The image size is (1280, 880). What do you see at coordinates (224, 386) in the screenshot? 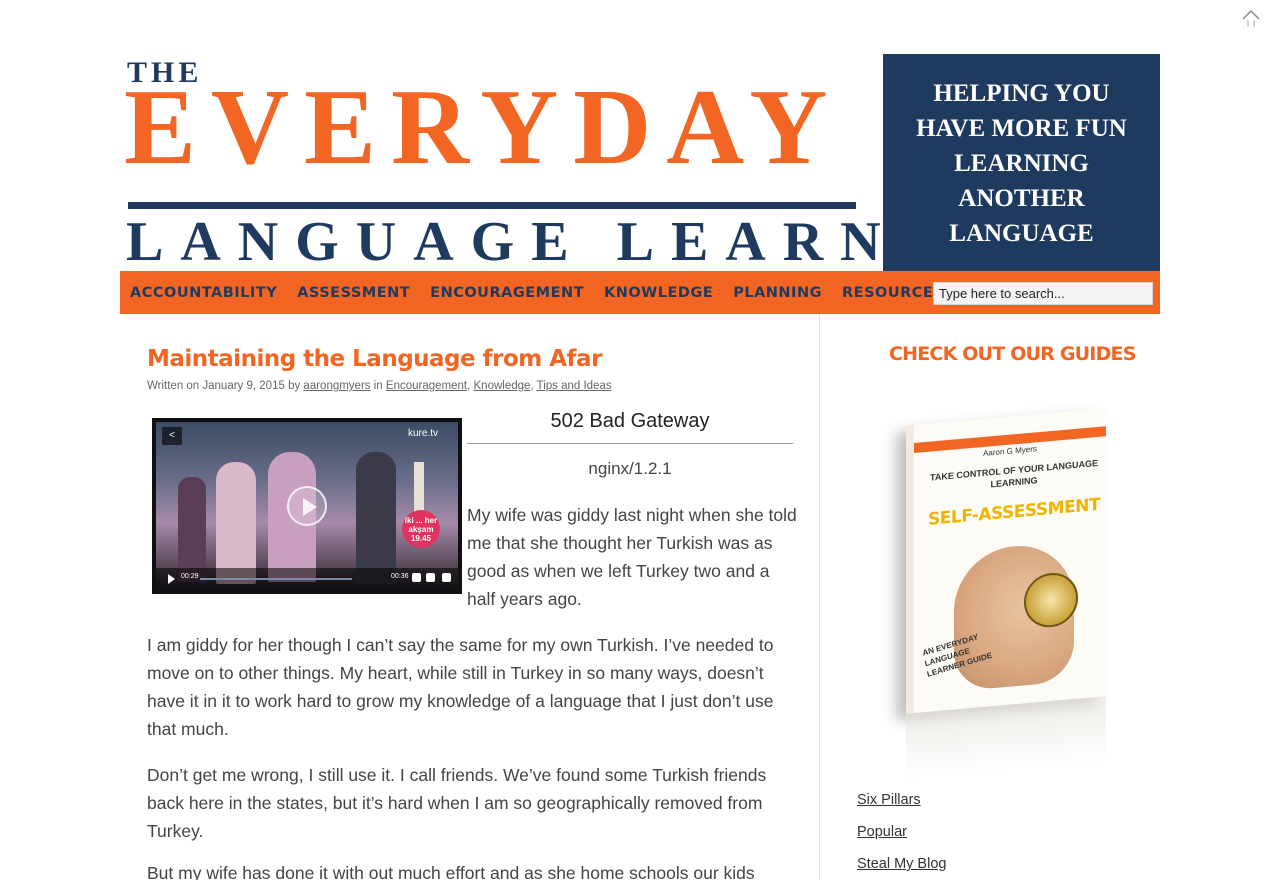
I see `post-date: Written on January 9, 2015 by` at bounding box center [224, 386].